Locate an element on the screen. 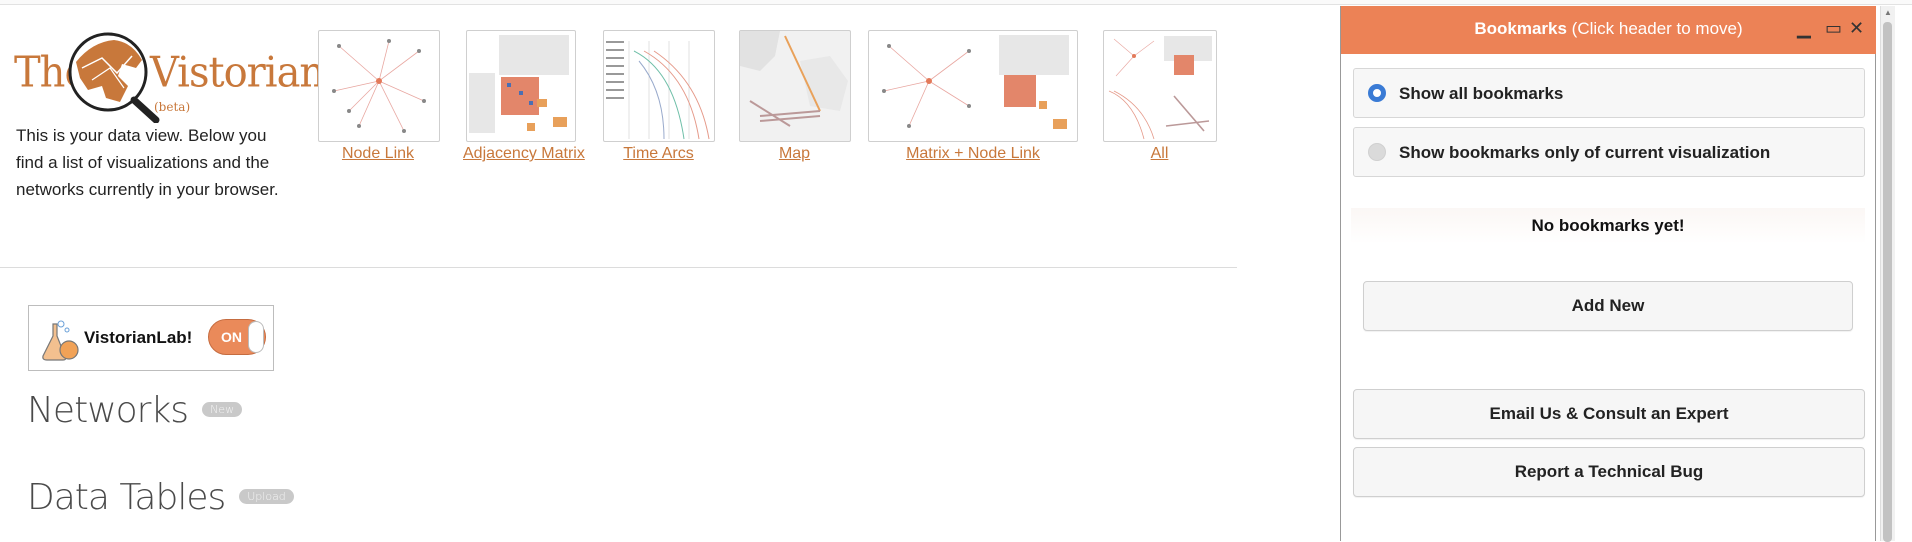 The width and height of the screenshot is (1912, 542). toggle-on-label: ON is located at coordinates (231, 337).